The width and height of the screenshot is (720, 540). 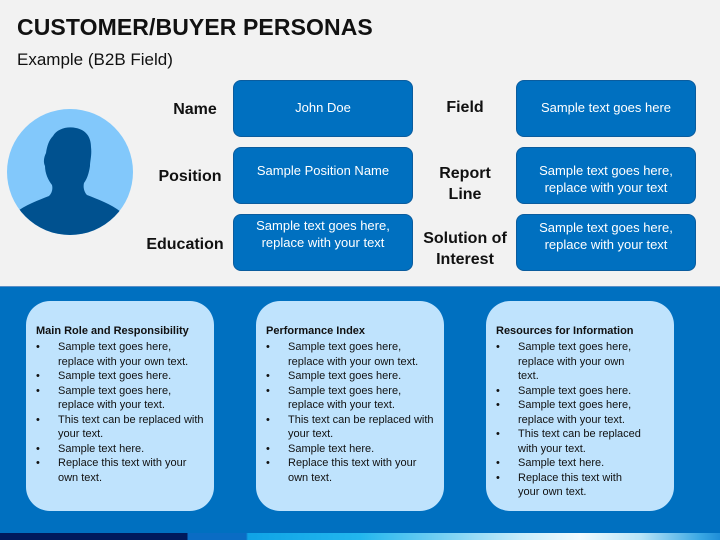 I want to click on field-field: Sample text goes here, so click(x=606, y=108).